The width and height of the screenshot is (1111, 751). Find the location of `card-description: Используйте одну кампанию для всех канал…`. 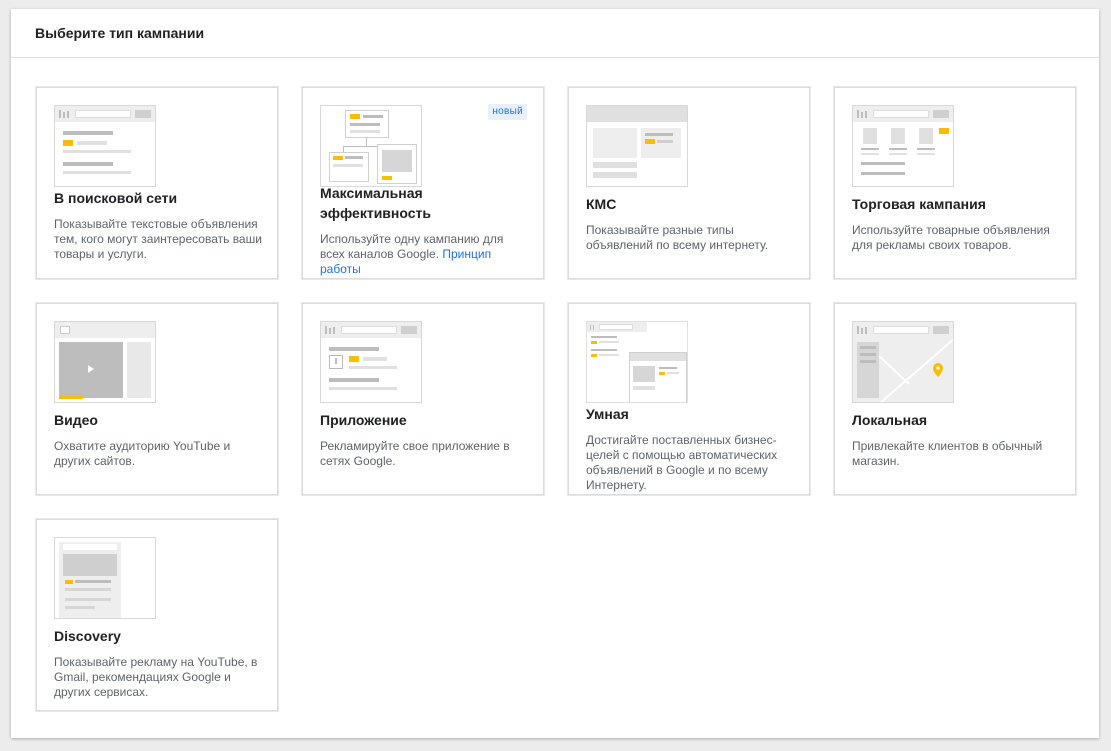

card-description: Используйте одну кампанию для всех канал… is located at coordinates (425, 254).